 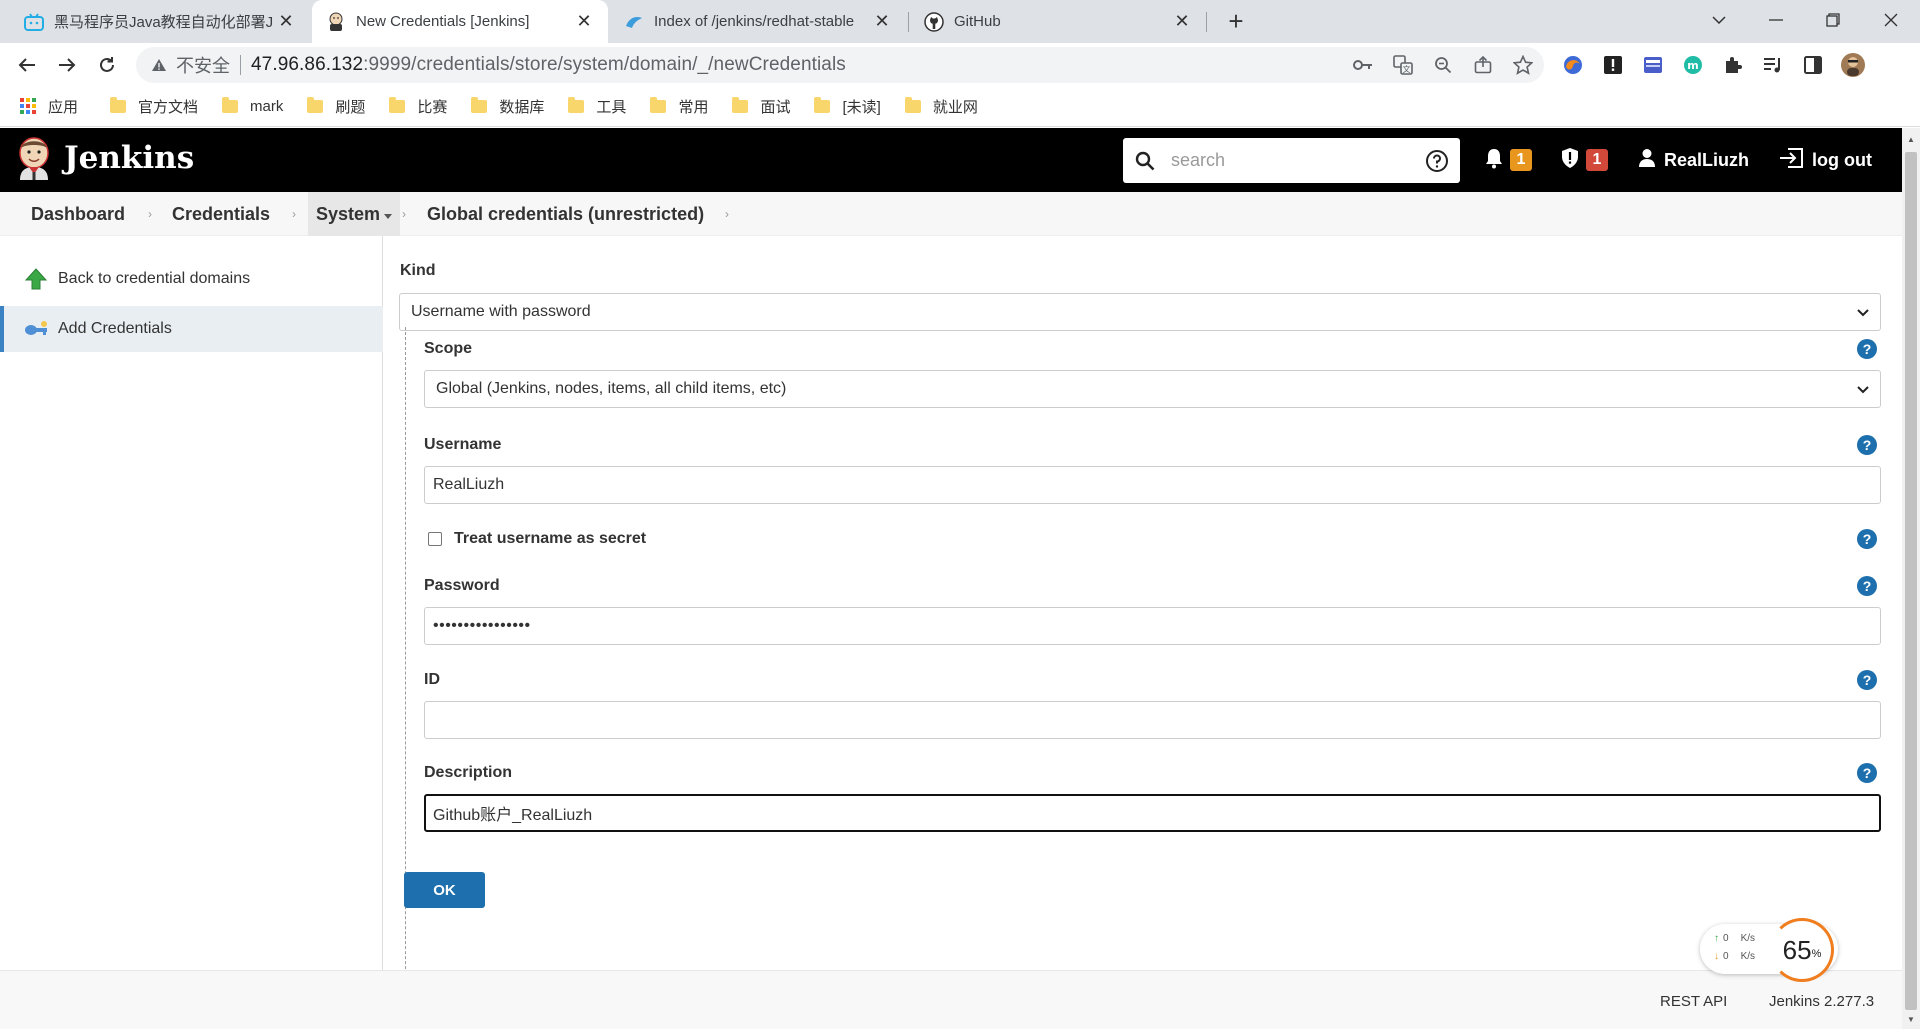 What do you see at coordinates (761, 106) in the screenshot?
I see `bookmark-folder: 面试` at bounding box center [761, 106].